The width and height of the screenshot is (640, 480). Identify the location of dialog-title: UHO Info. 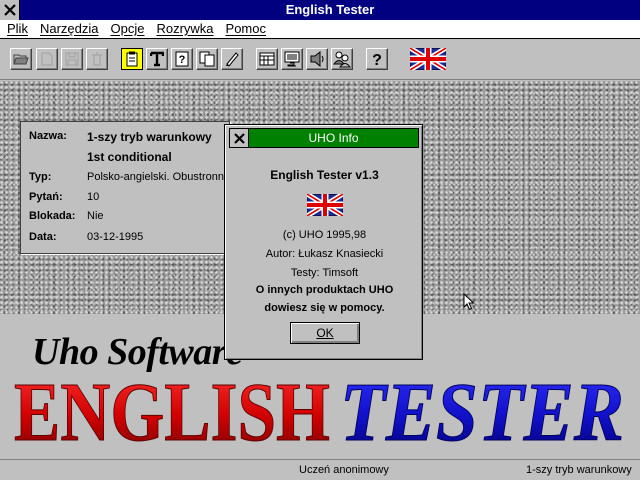
(333, 138).